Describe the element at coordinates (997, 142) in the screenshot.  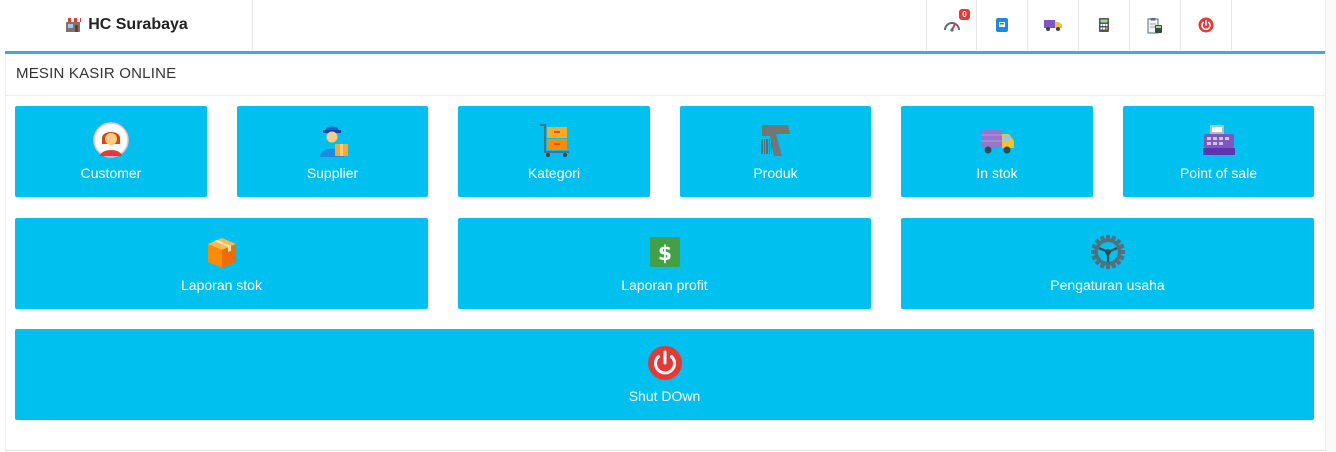
I see `truck-icon` at that location.